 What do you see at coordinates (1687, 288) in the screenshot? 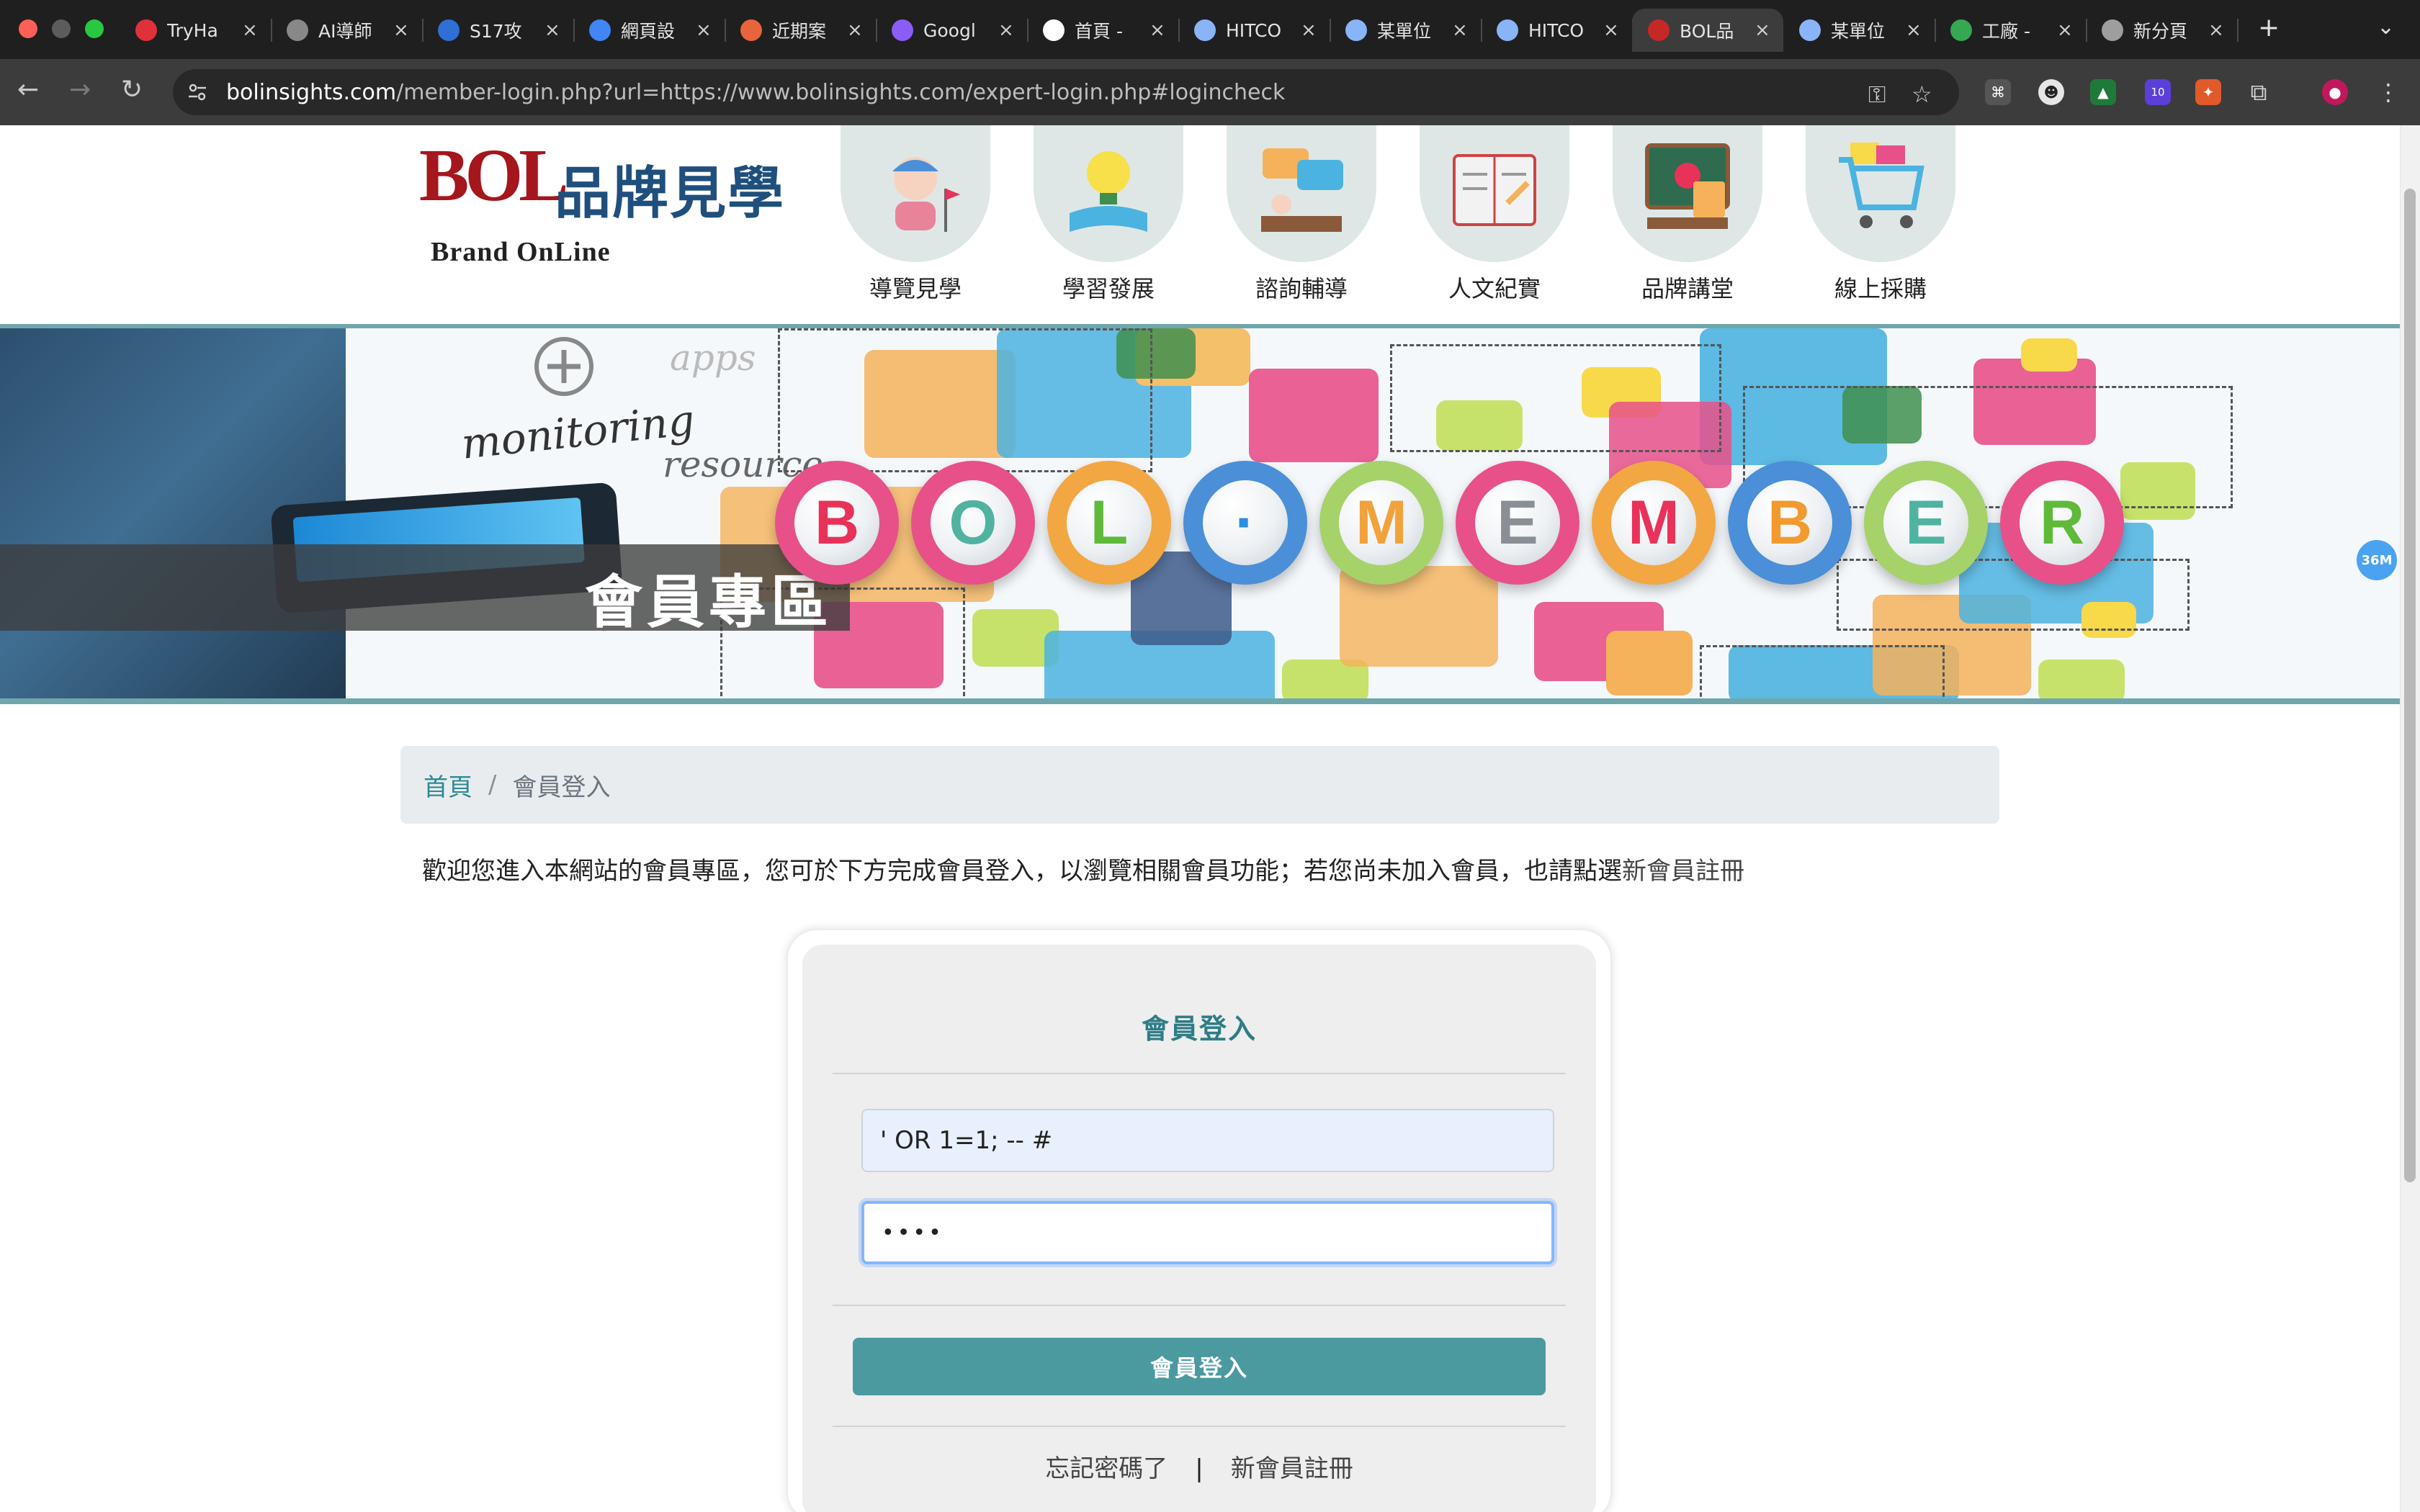
I see `nav-item-label: 品牌講堂` at bounding box center [1687, 288].